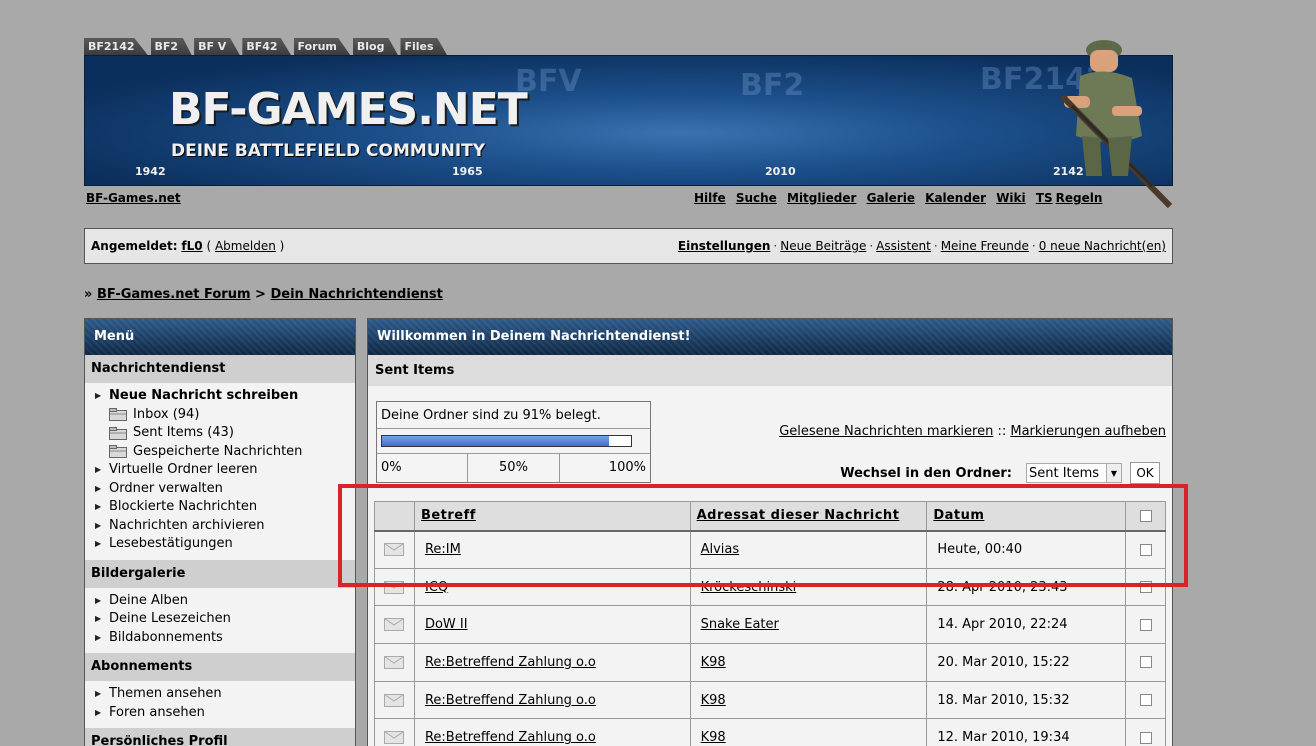 This screenshot has height=746, width=1316. What do you see at coordinates (116, 47) in the screenshot?
I see `tab-bf2142: BF2142` at bounding box center [116, 47].